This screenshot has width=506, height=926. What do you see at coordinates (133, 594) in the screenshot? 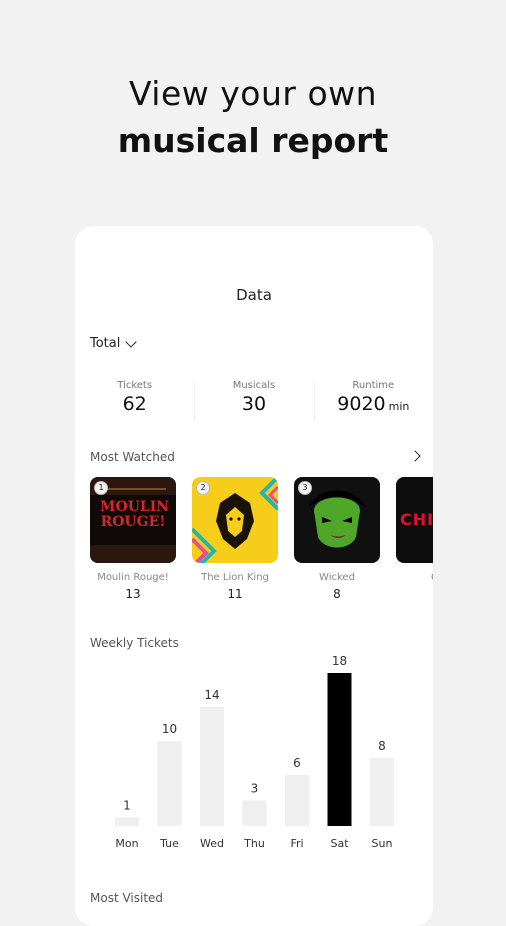
I see `musical-count: 13` at bounding box center [133, 594].